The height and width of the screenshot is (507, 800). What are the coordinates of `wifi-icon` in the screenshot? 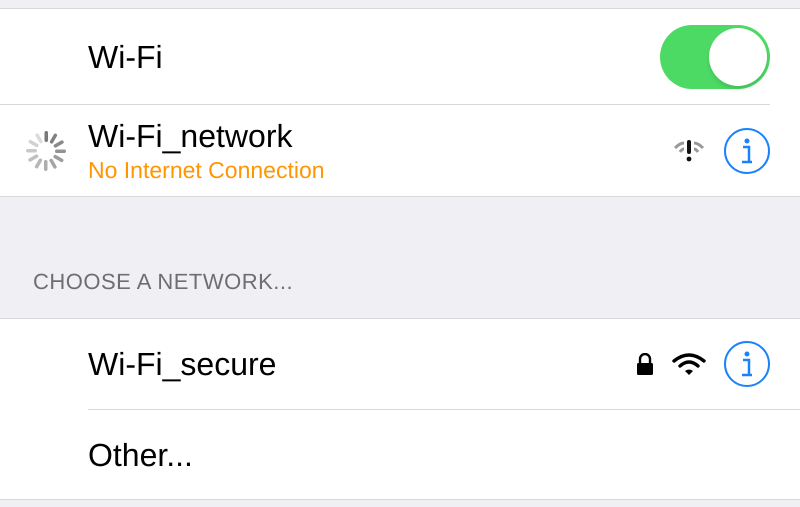 It's located at (689, 364).